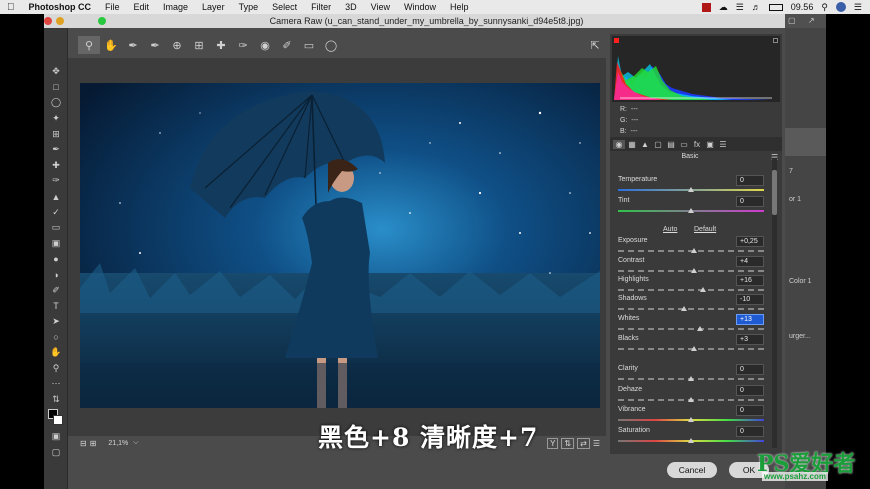 This screenshot has height=489, width=870. Describe the element at coordinates (750, 431) in the screenshot. I see `slider-value-saturation: 0` at that location.